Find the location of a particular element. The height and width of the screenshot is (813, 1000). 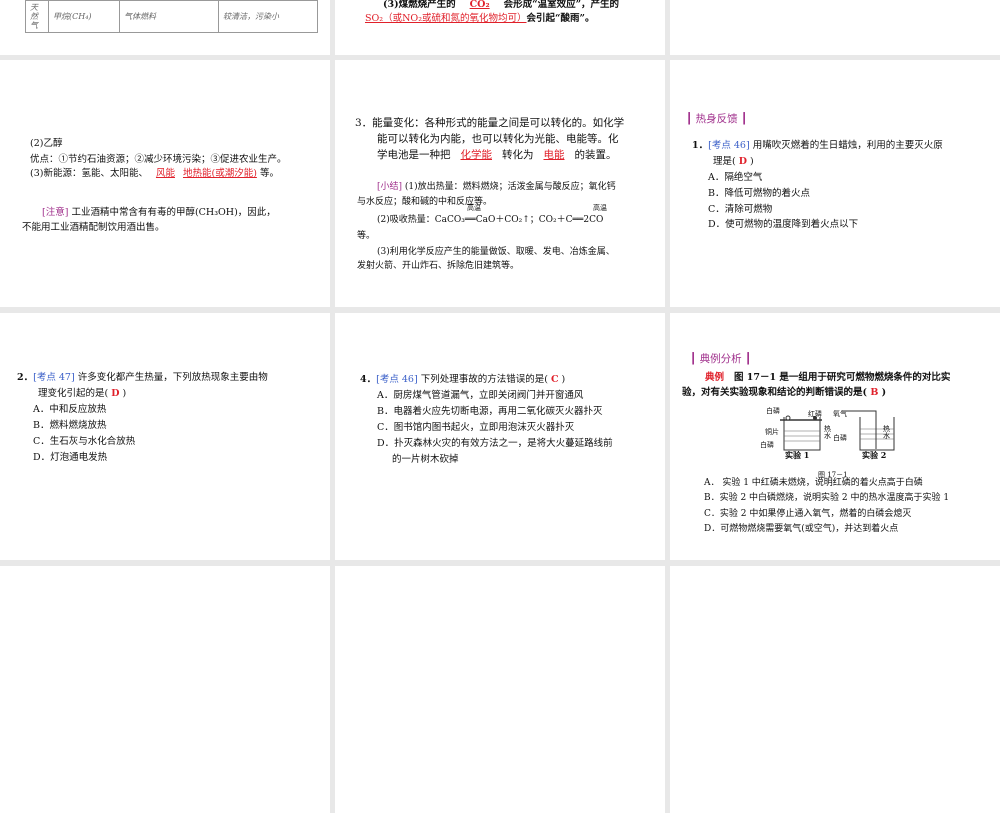

option: C．清除可燃物 is located at coordinates (740, 209).